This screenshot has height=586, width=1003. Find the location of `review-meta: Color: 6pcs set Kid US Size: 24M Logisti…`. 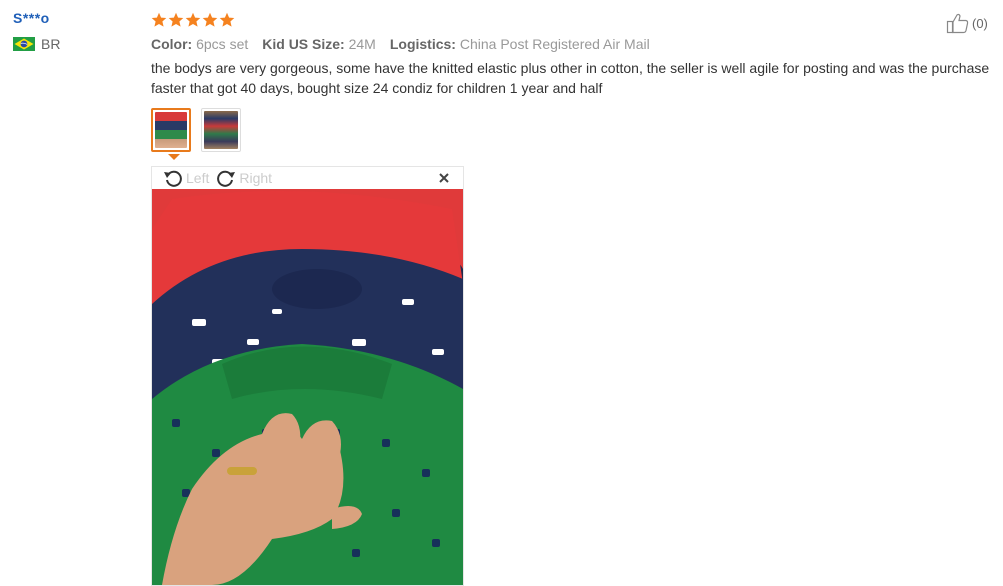

review-meta: Color: 6pcs set Kid US Size: 24M Logisti… is located at coordinates (573, 44).